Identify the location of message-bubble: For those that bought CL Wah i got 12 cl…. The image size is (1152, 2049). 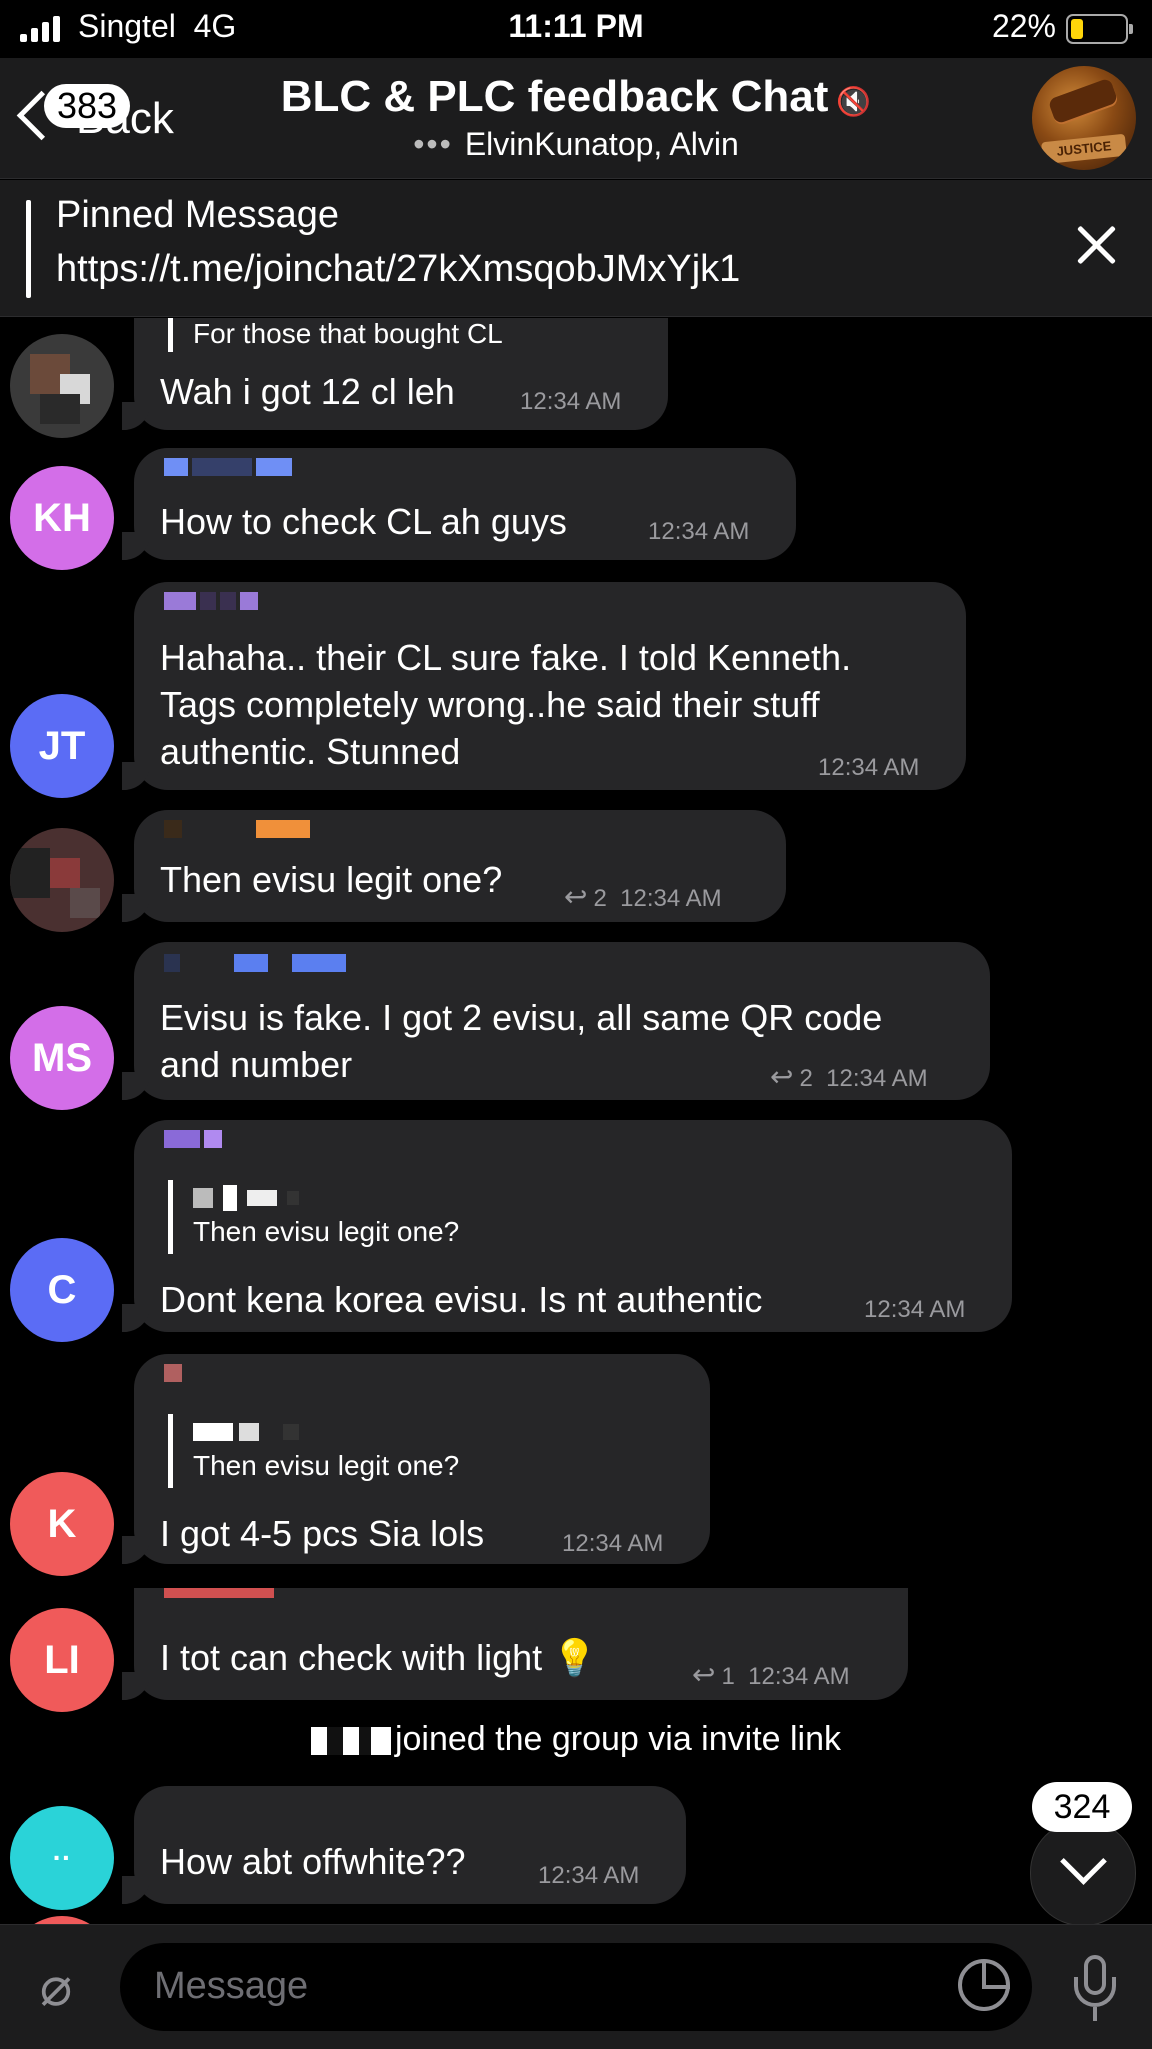
(395, 374).